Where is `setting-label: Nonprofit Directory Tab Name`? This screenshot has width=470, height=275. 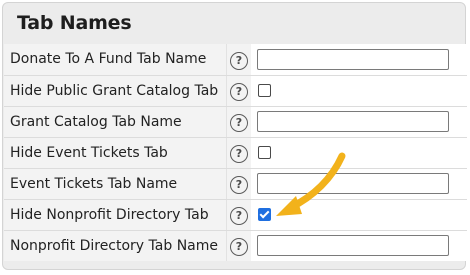 setting-label: Nonprofit Directory Tab Name is located at coordinates (115, 245).